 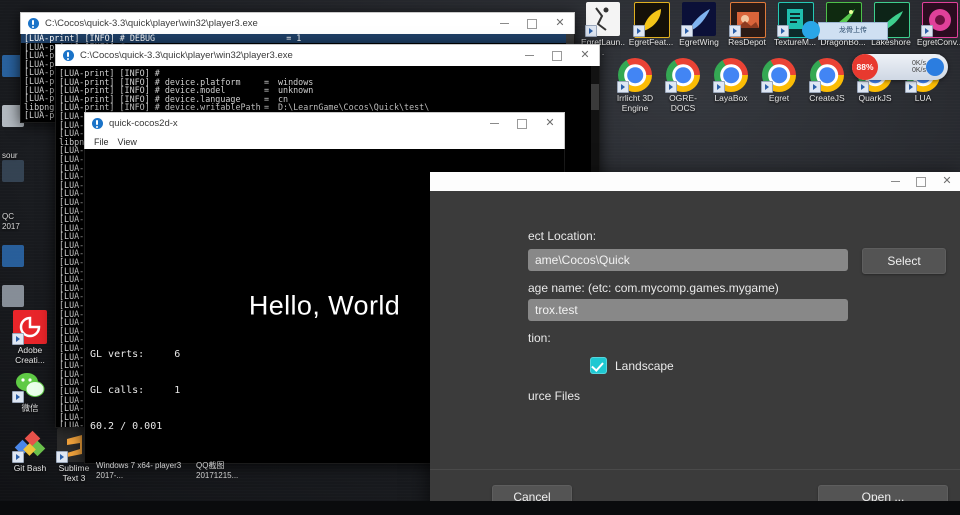 I want to click on egret-converter-icon, so click(x=939, y=20).